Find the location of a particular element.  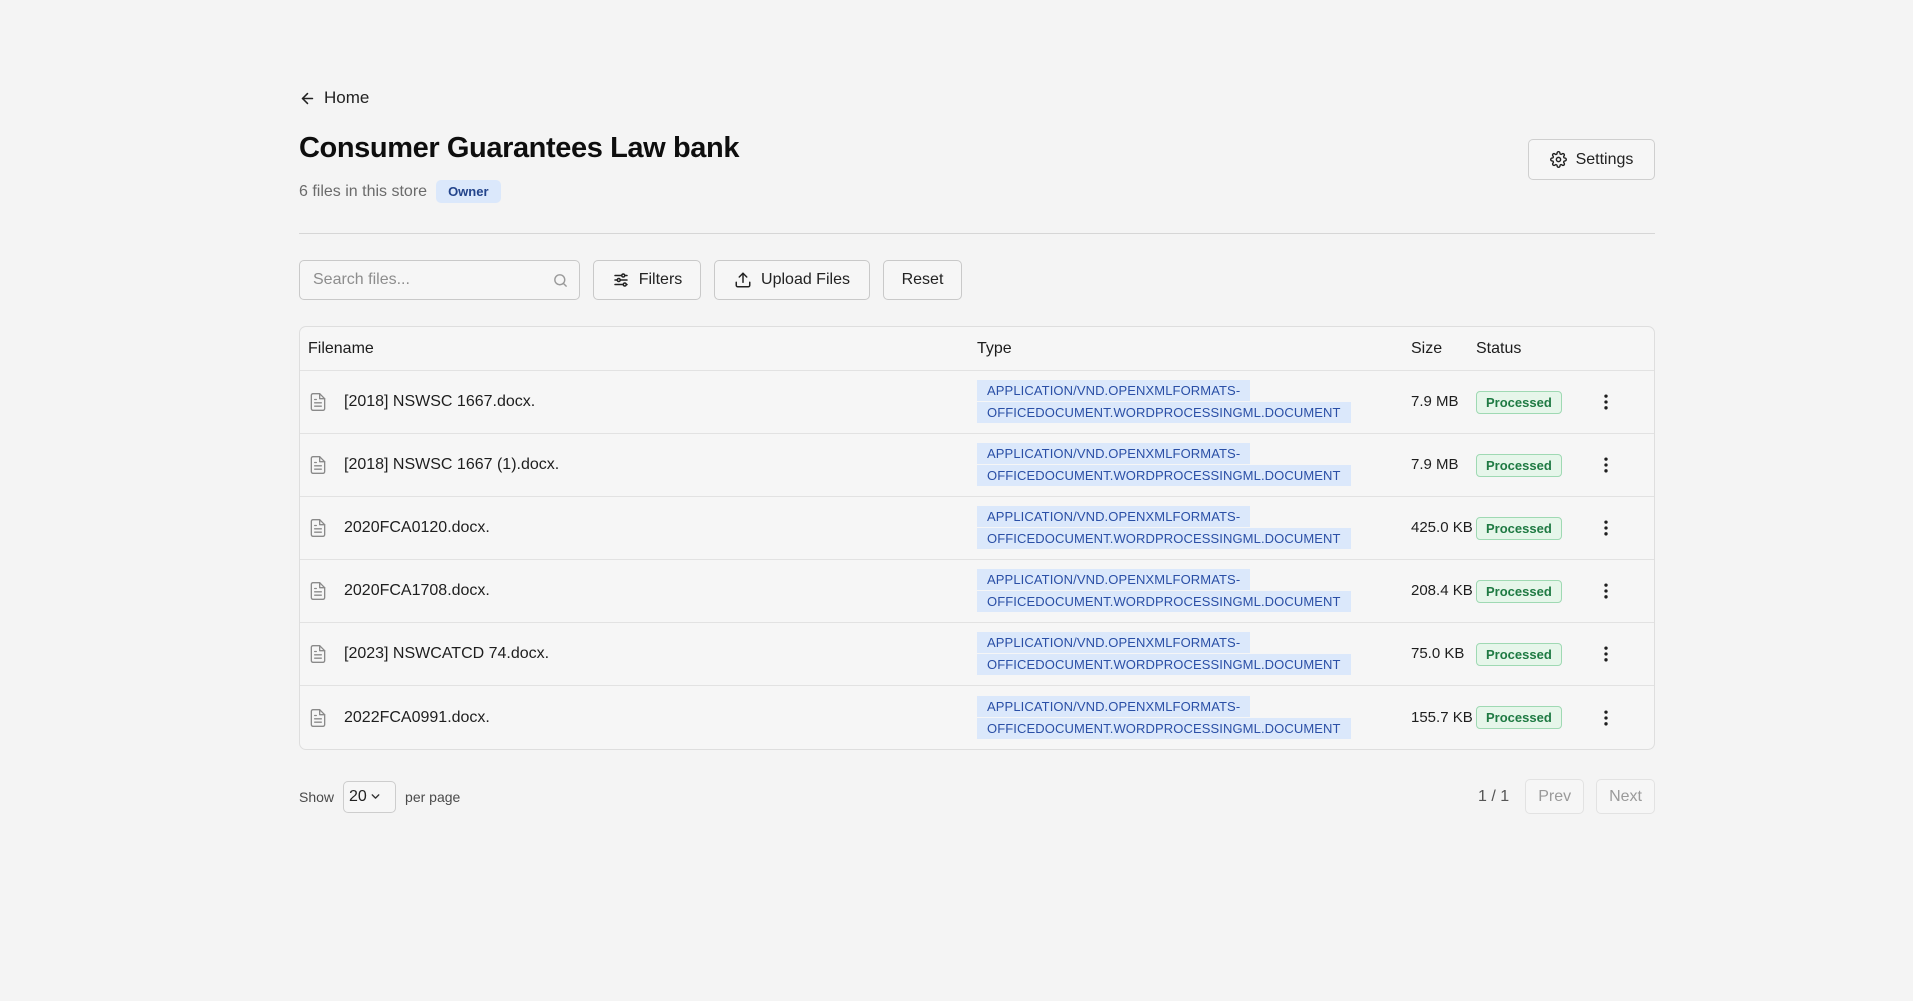

sliders-icon is located at coordinates (620, 280).